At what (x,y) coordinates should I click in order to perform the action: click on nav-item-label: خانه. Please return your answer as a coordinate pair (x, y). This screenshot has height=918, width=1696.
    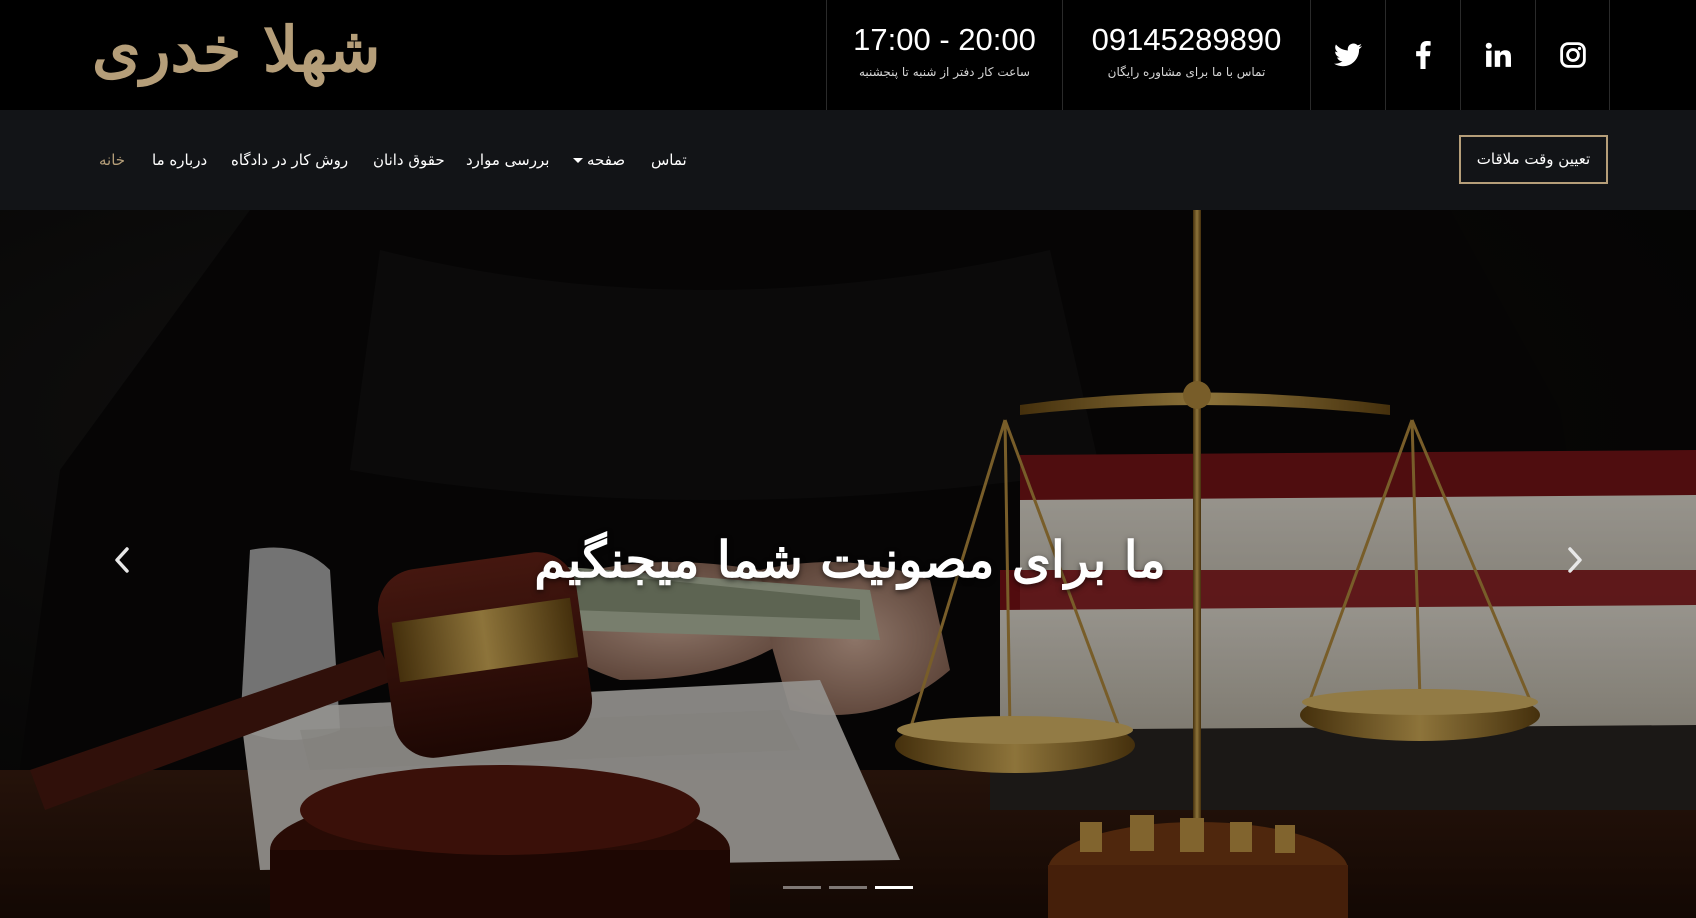
    Looking at the image, I should click on (112, 160).